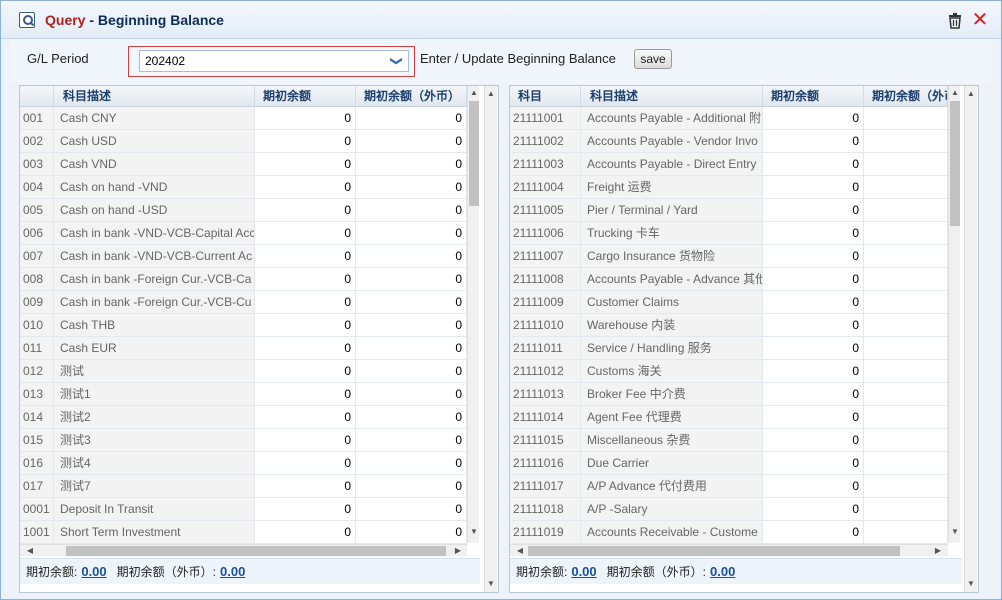 The width and height of the screenshot is (1002, 600). What do you see at coordinates (243, 348) in the screenshot?
I see `table-row: 011 Cash EUR 0 0` at bounding box center [243, 348].